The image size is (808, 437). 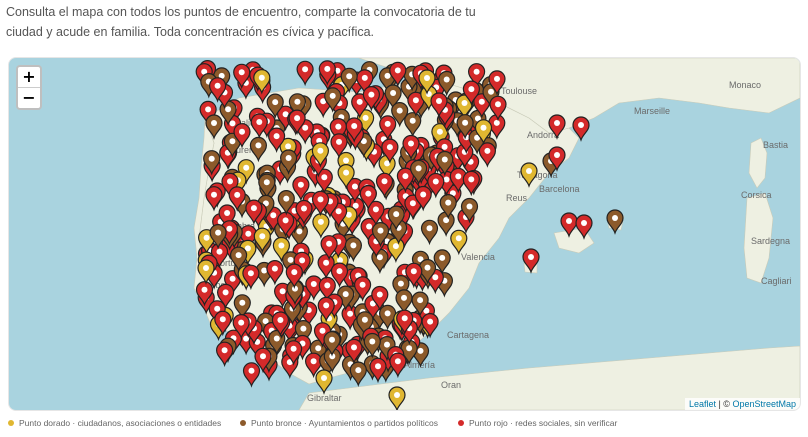 What do you see at coordinates (745, 85) in the screenshot?
I see `map-label-monaco: Monaco` at bounding box center [745, 85].